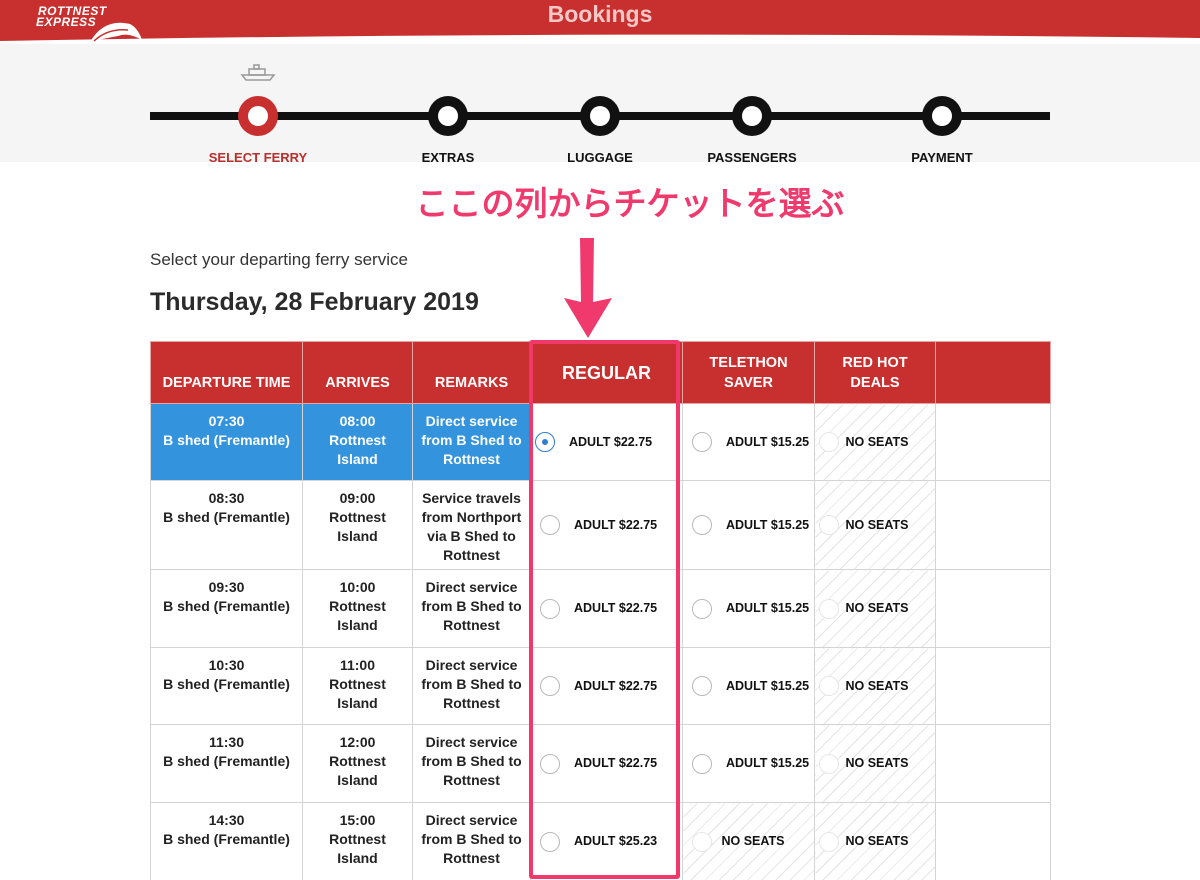 This screenshot has height=880, width=1200. I want to click on arrival-cell: 10:00 Rottnest Island, so click(357, 608).